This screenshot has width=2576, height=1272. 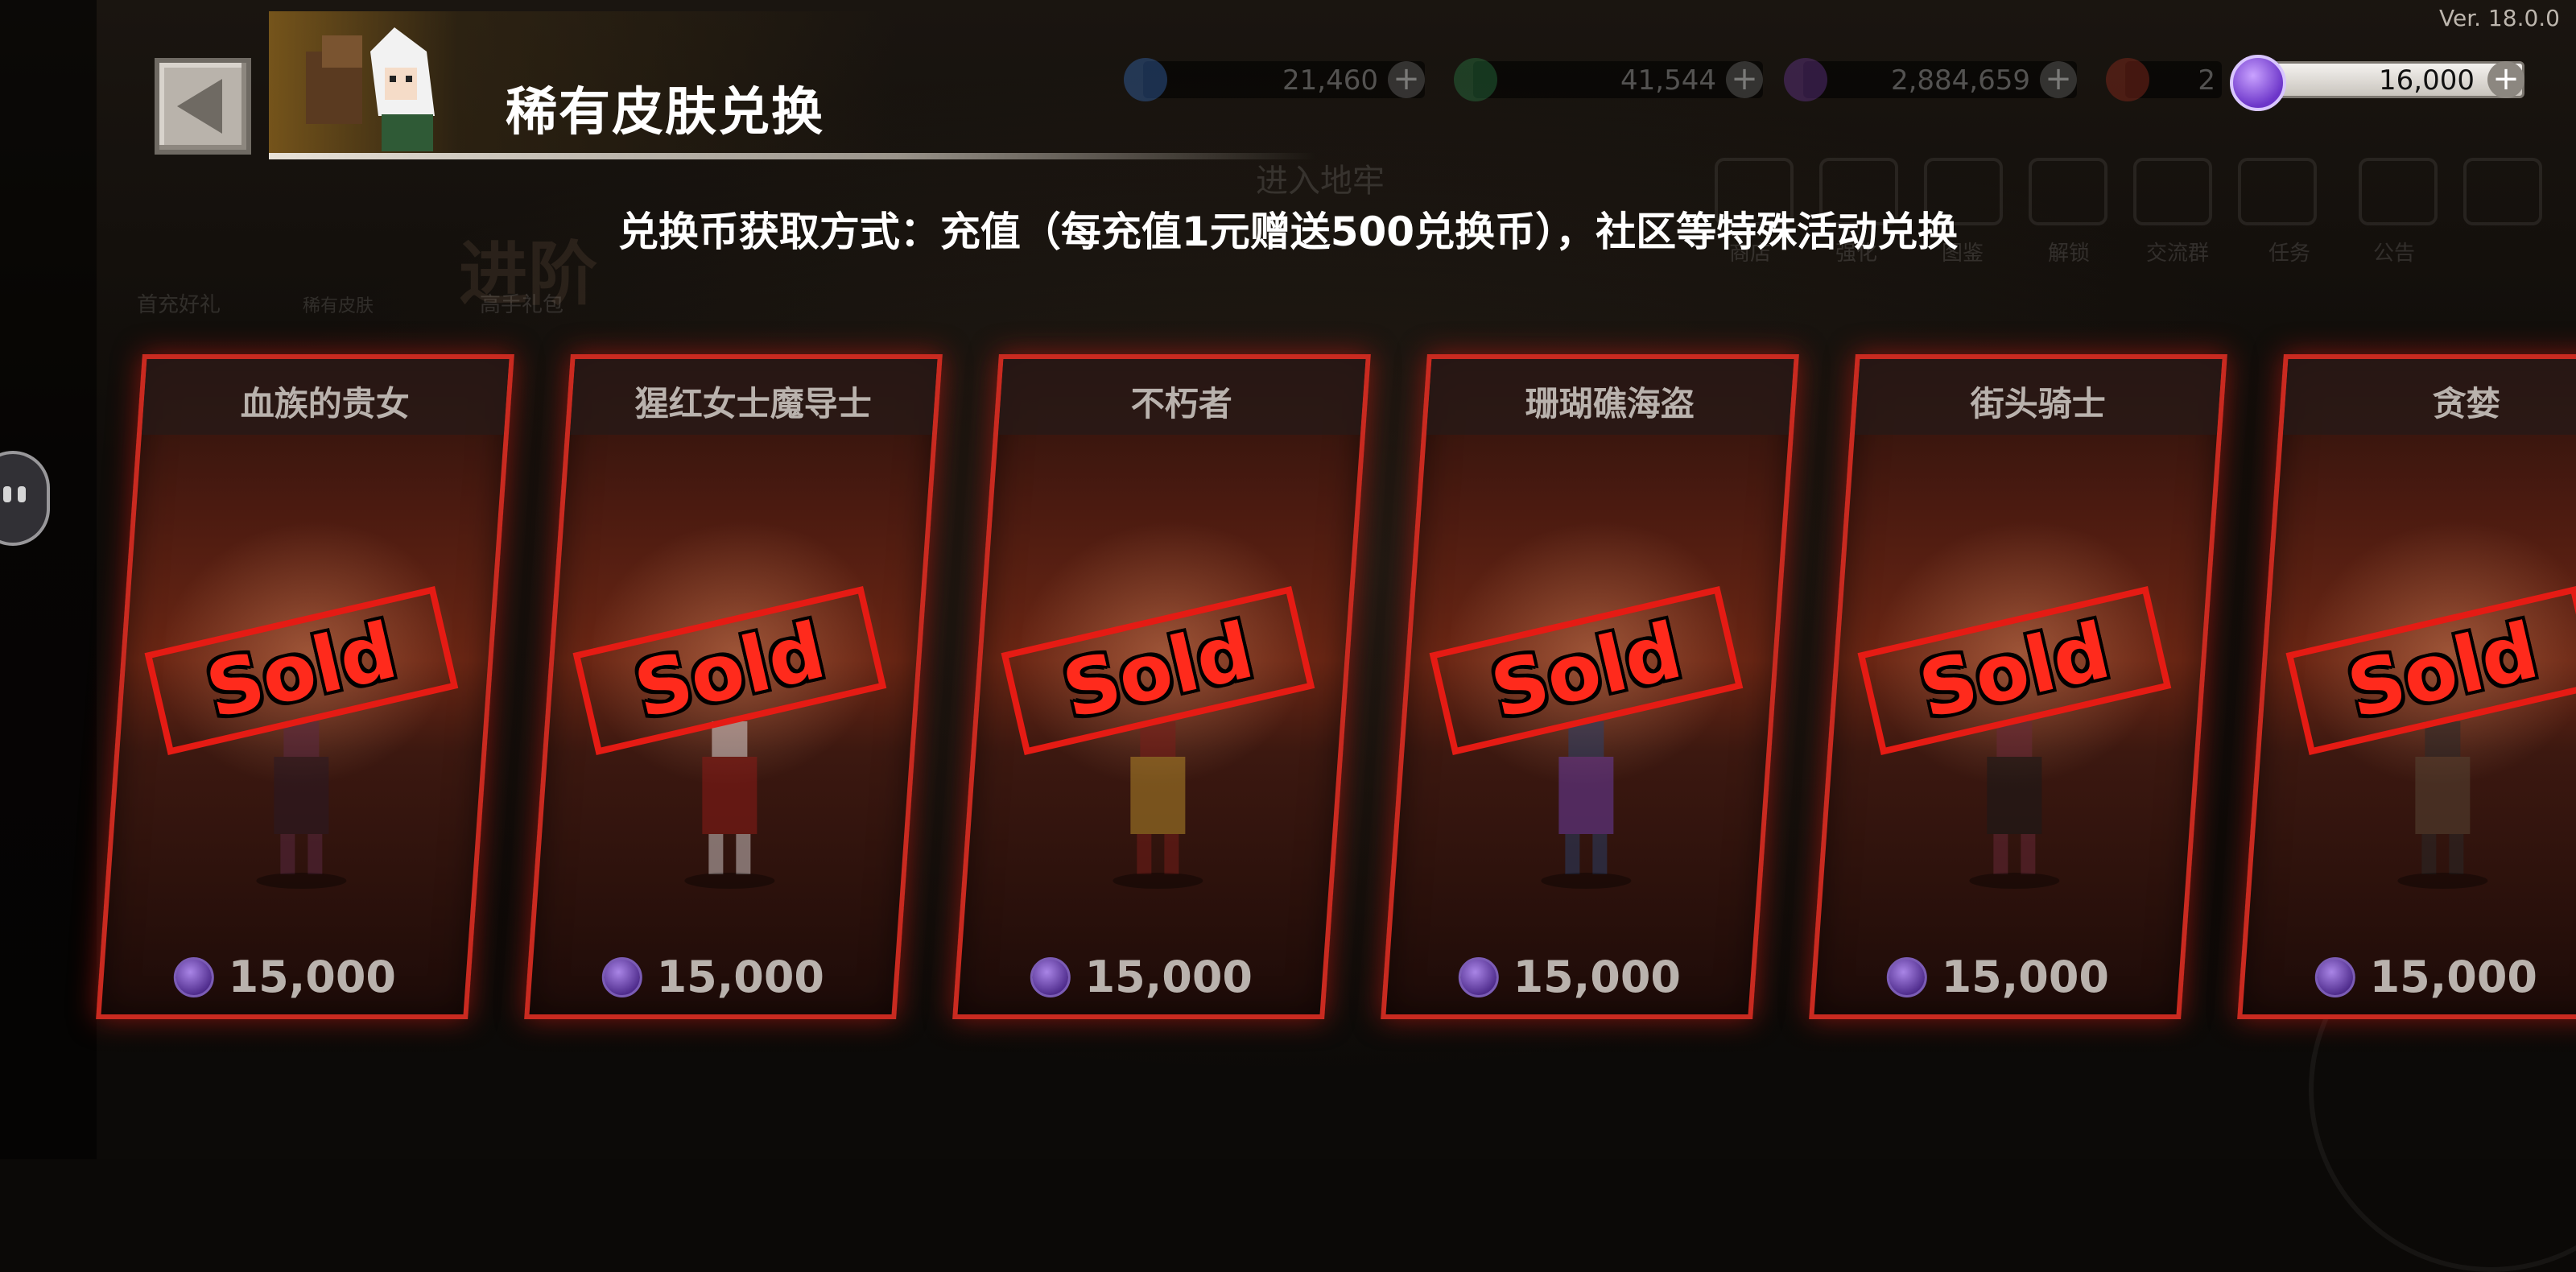 What do you see at coordinates (1610, 403) in the screenshot?
I see `skin-name: 珊瑚礁海盗` at bounding box center [1610, 403].